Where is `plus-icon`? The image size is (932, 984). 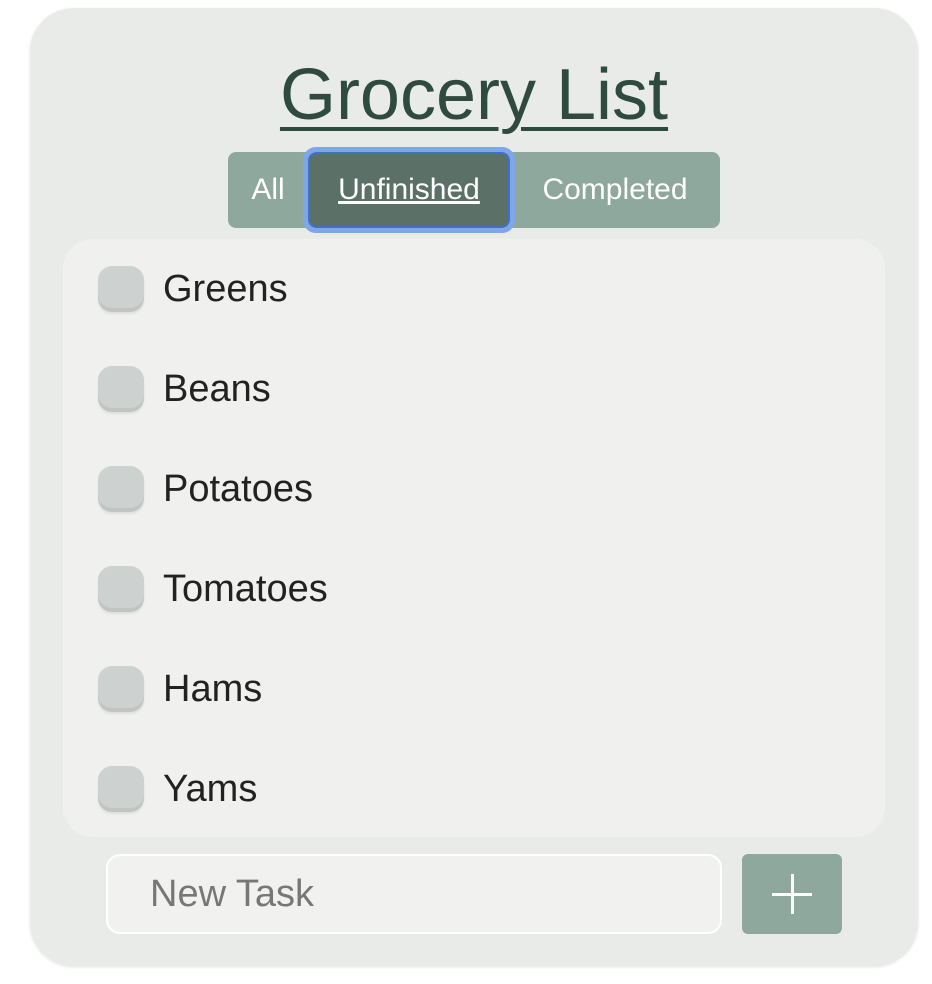
plus-icon is located at coordinates (792, 894).